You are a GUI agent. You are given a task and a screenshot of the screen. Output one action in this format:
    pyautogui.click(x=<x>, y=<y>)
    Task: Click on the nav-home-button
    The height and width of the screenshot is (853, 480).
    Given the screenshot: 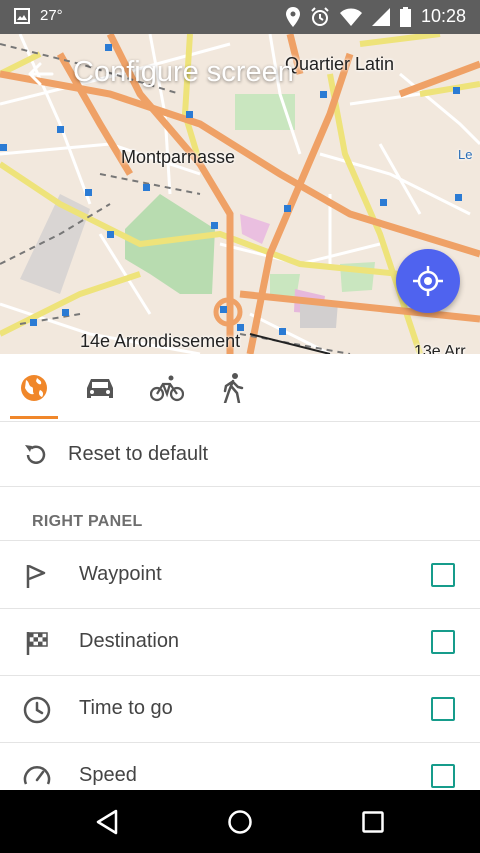 What is the action you would take?
    pyautogui.click(x=240, y=822)
    